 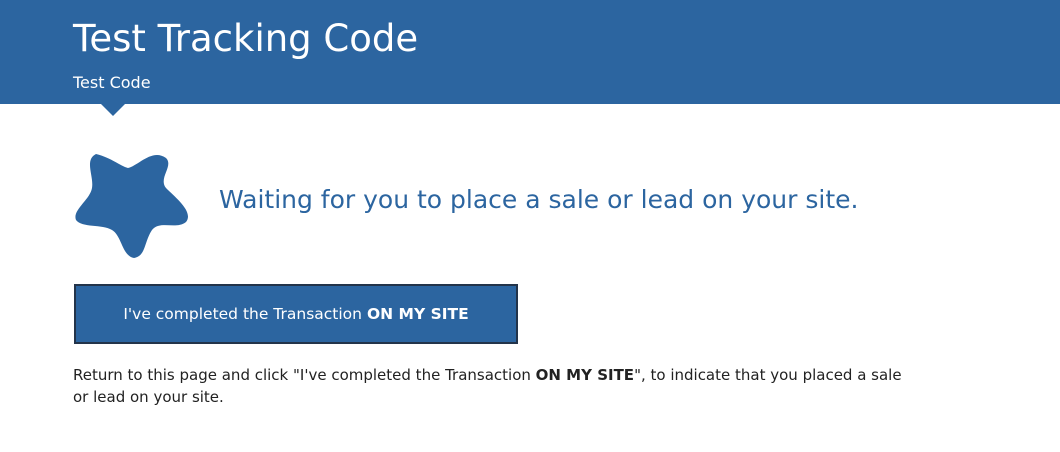 I want to click on instructions-text-emphasis: ON MY SITE, so click(x=585, y=375).